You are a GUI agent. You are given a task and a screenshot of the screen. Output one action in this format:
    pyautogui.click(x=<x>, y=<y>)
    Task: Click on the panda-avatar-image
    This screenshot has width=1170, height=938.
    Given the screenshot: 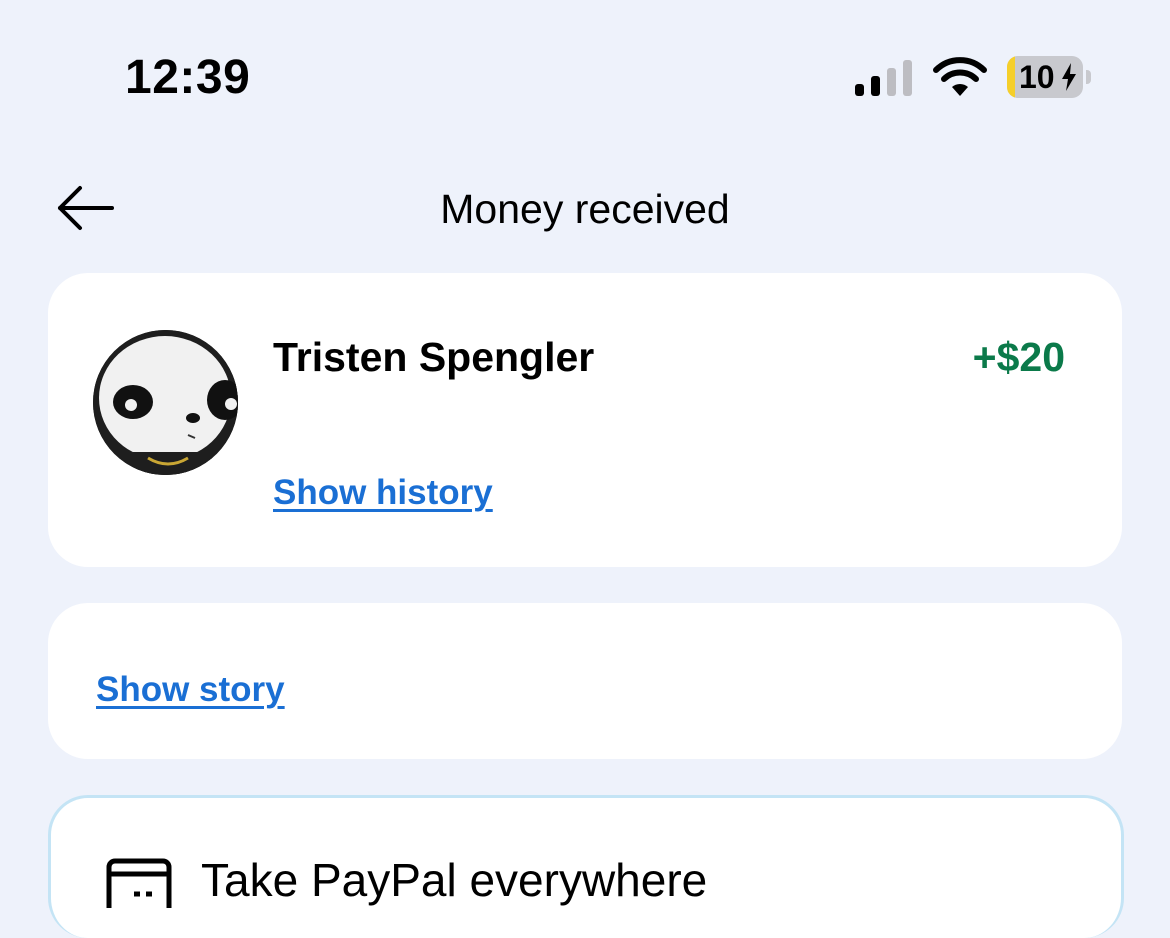 What is the action you would take?
    pyautogui.click(x=165, y=402)
    